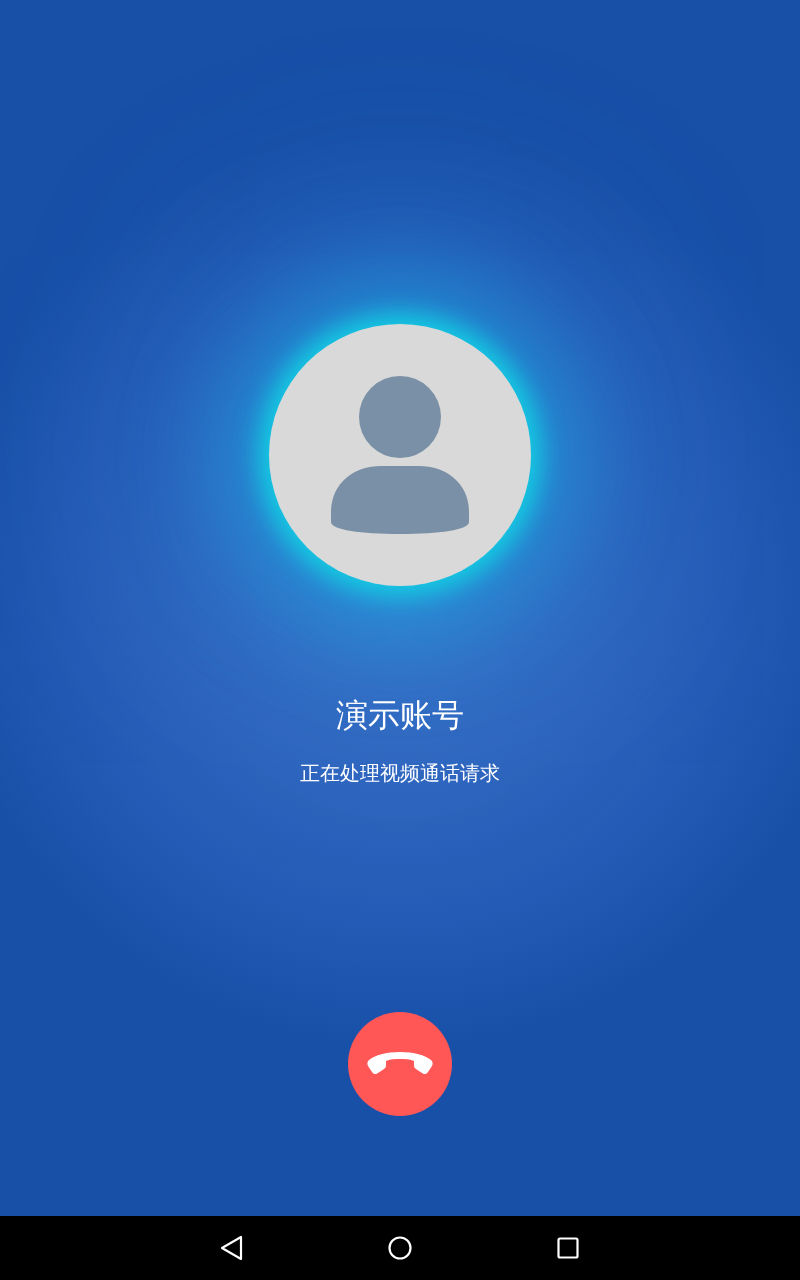  I want to click on contact-name: 演示账号, so click(400, 715).